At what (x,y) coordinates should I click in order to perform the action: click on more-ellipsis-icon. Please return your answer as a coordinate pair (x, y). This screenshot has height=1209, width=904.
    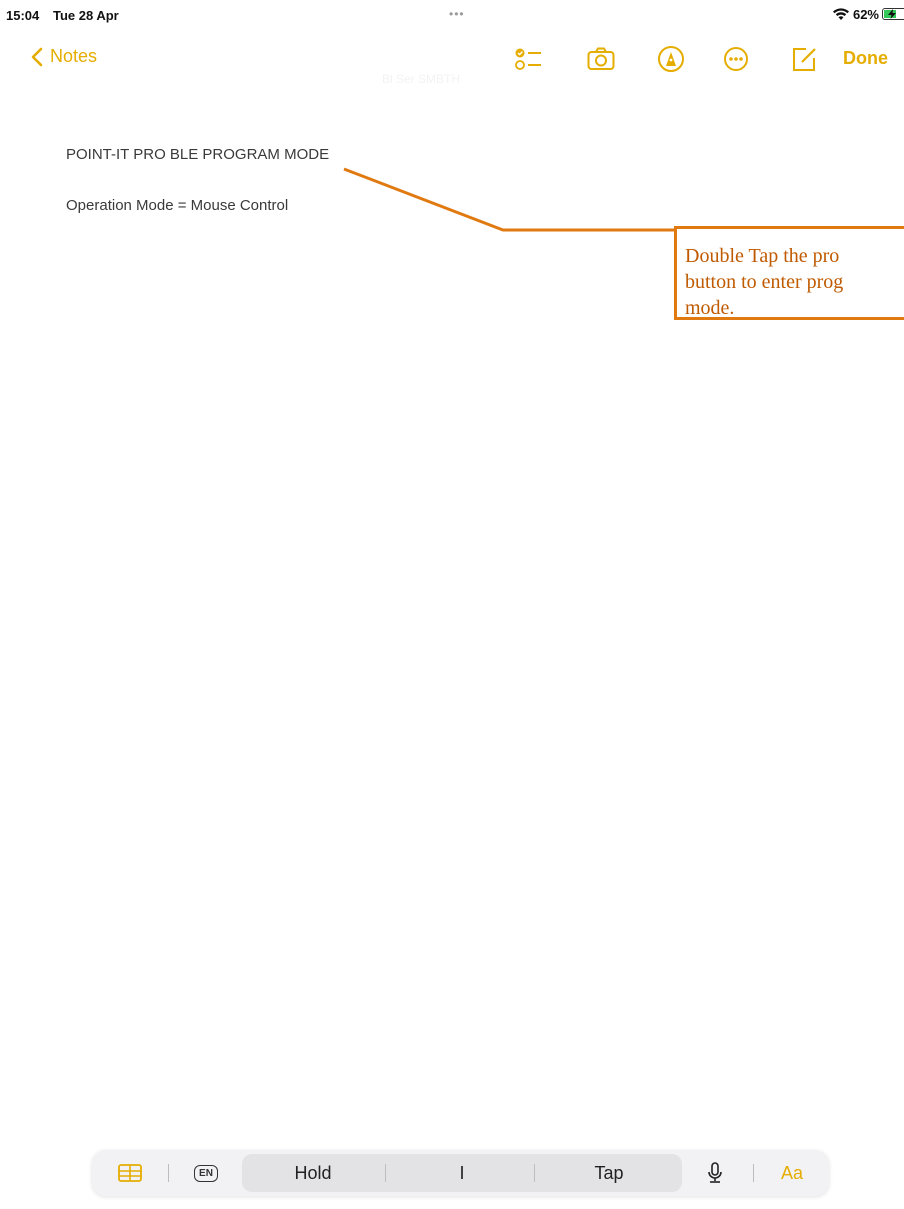
    Looking at the image, I should click on (736, 59).